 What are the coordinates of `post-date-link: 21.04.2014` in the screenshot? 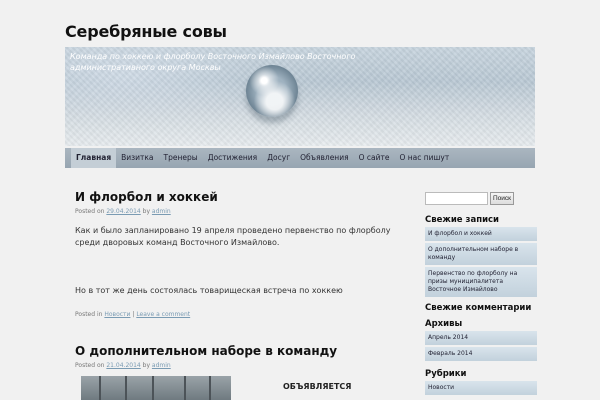 It's located at (123, 365).